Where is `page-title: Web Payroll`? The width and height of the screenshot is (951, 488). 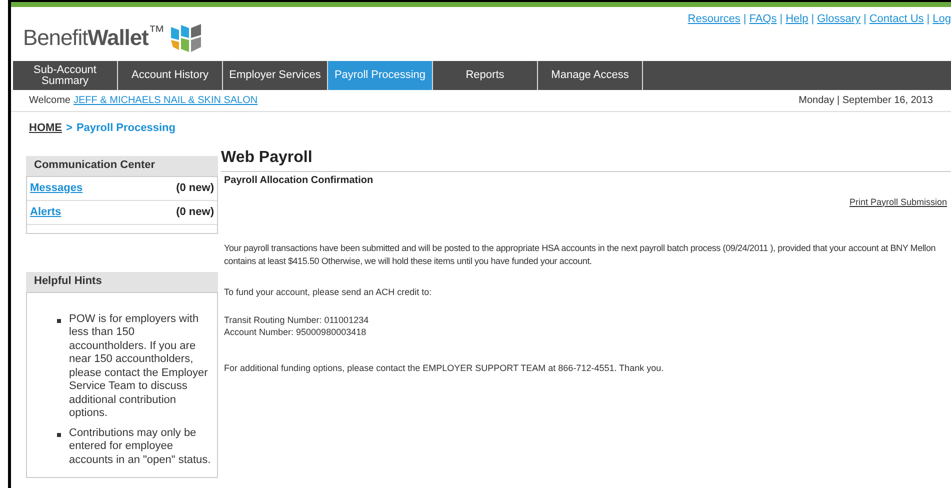
page-title: Web Payroll is located at coordinates (586, 159).